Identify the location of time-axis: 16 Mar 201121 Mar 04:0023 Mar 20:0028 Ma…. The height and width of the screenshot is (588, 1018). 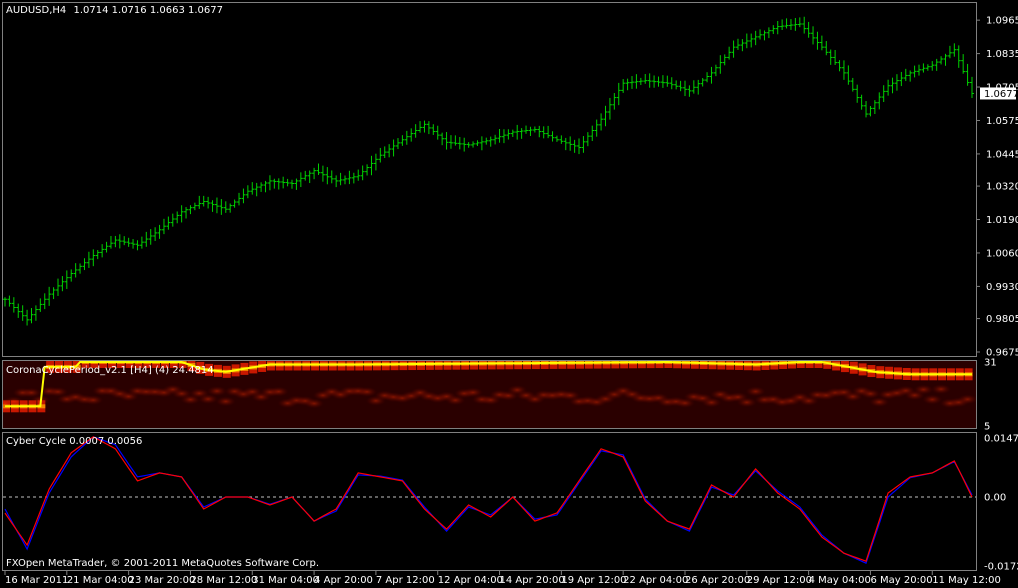
(502, 578).